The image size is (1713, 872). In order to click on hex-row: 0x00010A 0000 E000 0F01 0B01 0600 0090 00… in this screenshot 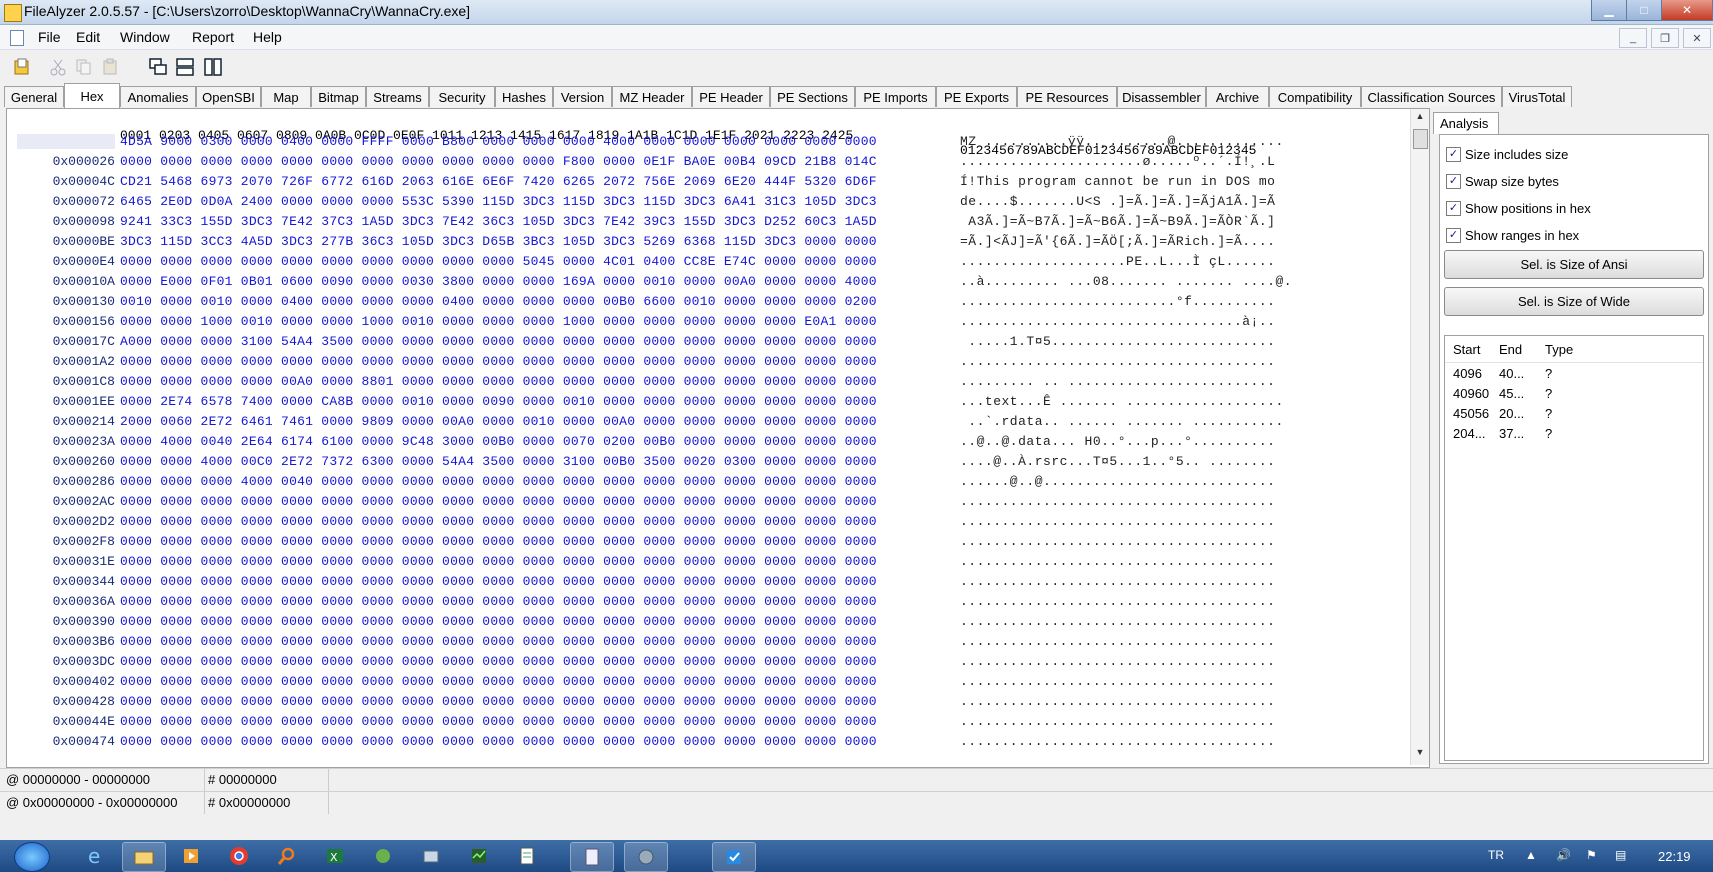, I will do `click(707, 284)`.